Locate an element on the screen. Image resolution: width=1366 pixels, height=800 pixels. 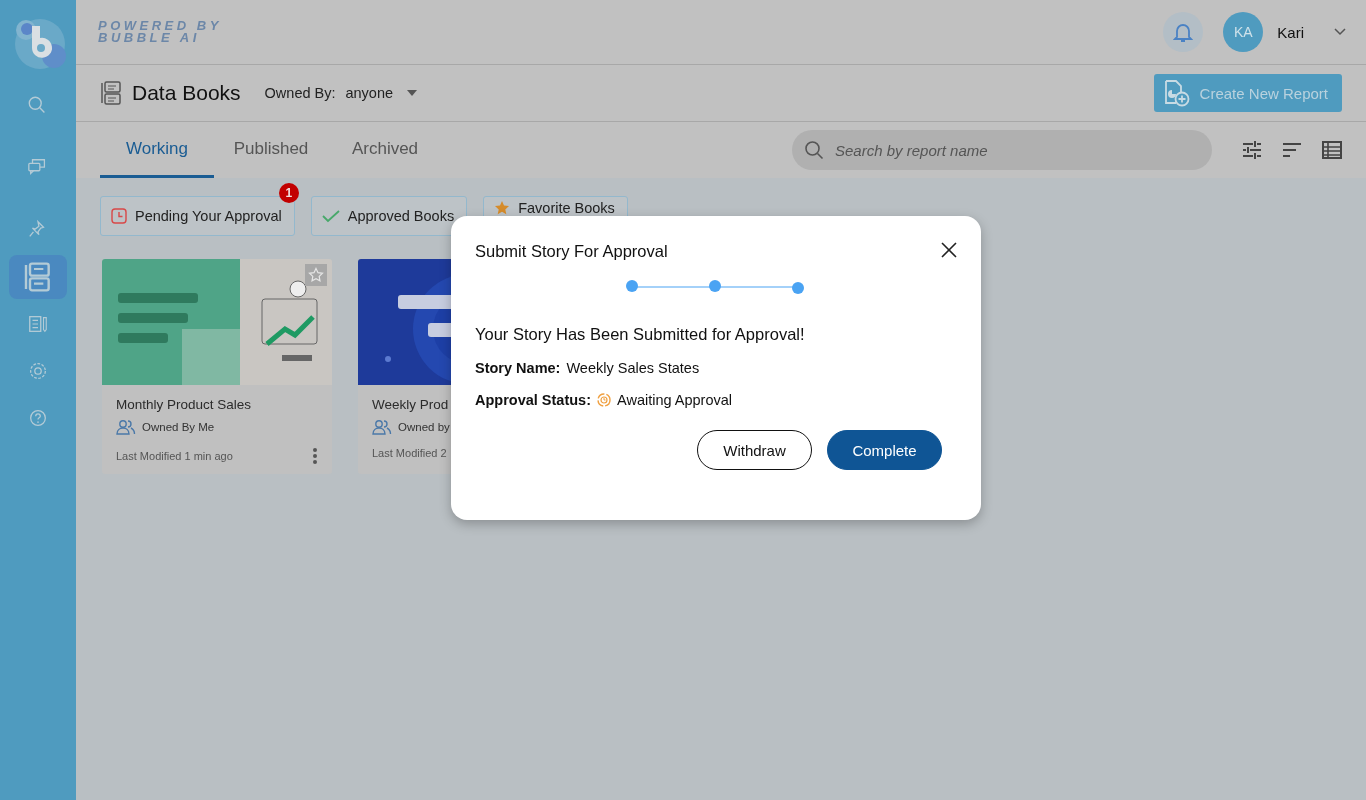
filter-sliders-icon is located at coordinates (1252, 150).